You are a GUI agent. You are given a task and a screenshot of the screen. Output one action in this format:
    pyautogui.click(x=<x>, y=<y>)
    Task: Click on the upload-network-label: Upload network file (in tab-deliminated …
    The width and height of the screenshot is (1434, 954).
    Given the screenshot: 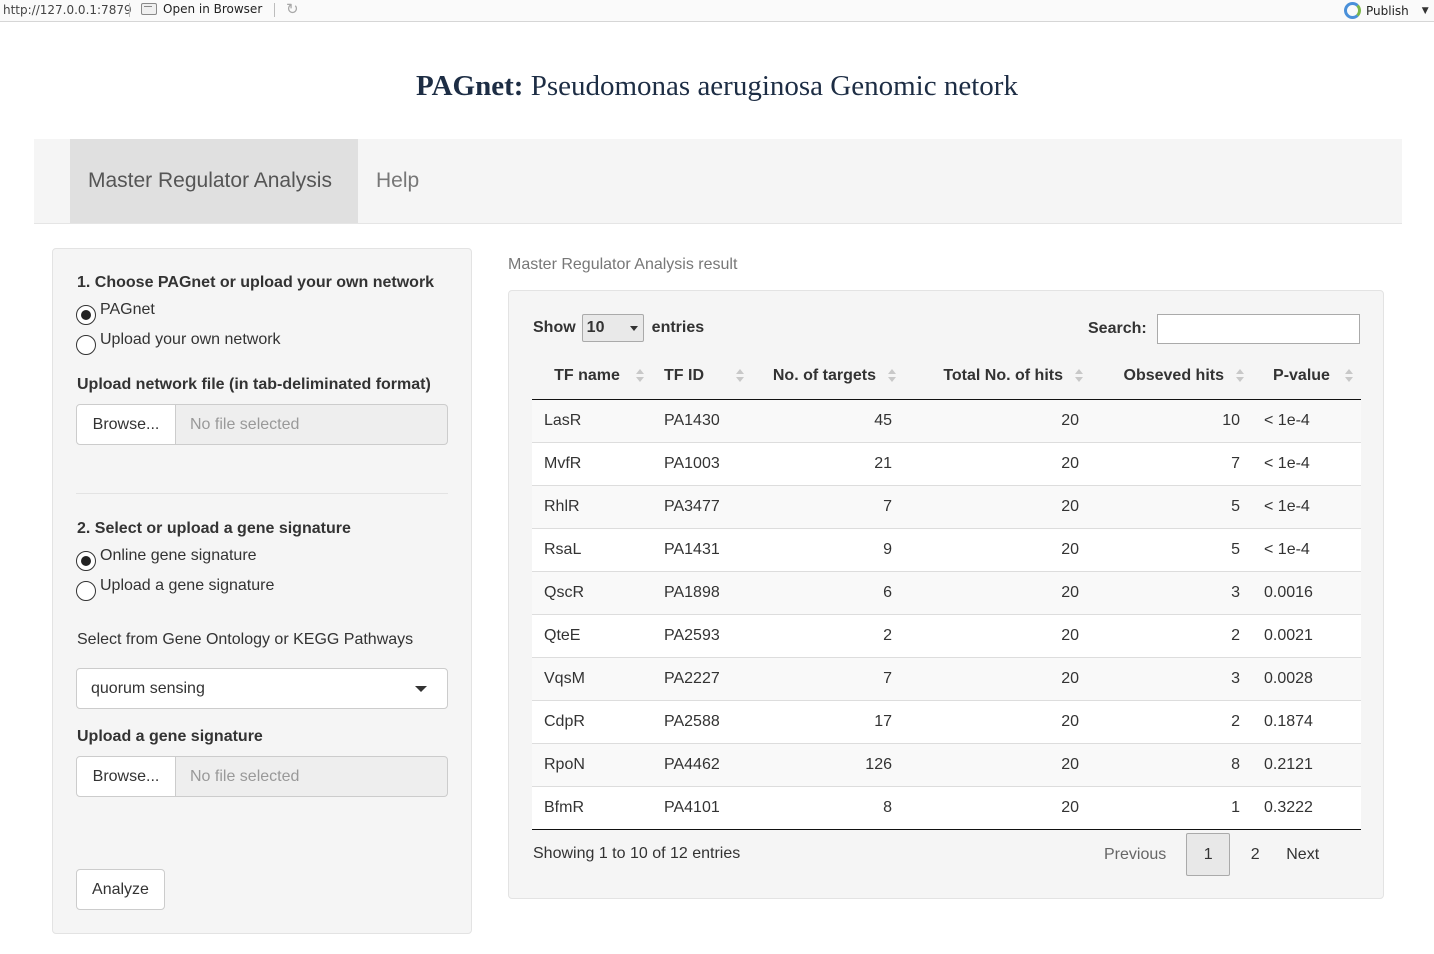 What is the action you would take?
    pyautogui.click(x=254, y=384)
    